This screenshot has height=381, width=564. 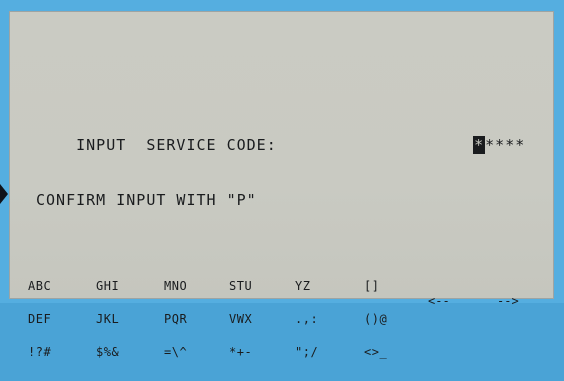 What do you see at coordinates (439, 301) in the screenshot?
I see `nav-back-button: <--` at bounding box center [439, 301].